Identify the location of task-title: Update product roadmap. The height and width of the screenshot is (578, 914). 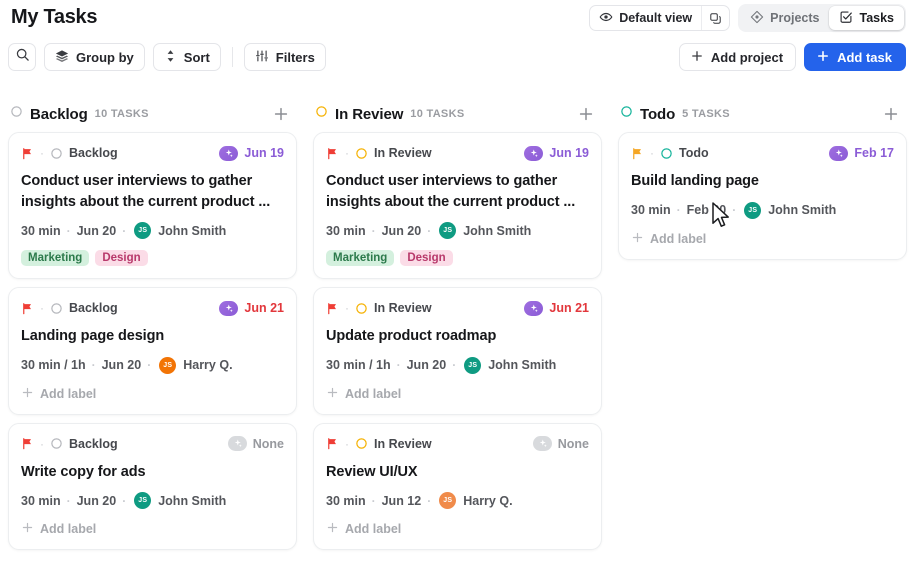
(457, 336).